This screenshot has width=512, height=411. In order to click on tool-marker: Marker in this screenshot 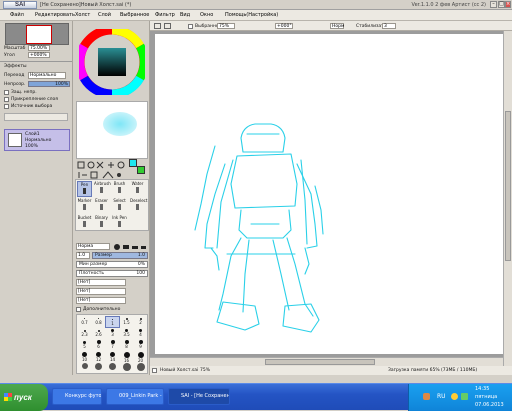, I will do `click(84, 206)`.